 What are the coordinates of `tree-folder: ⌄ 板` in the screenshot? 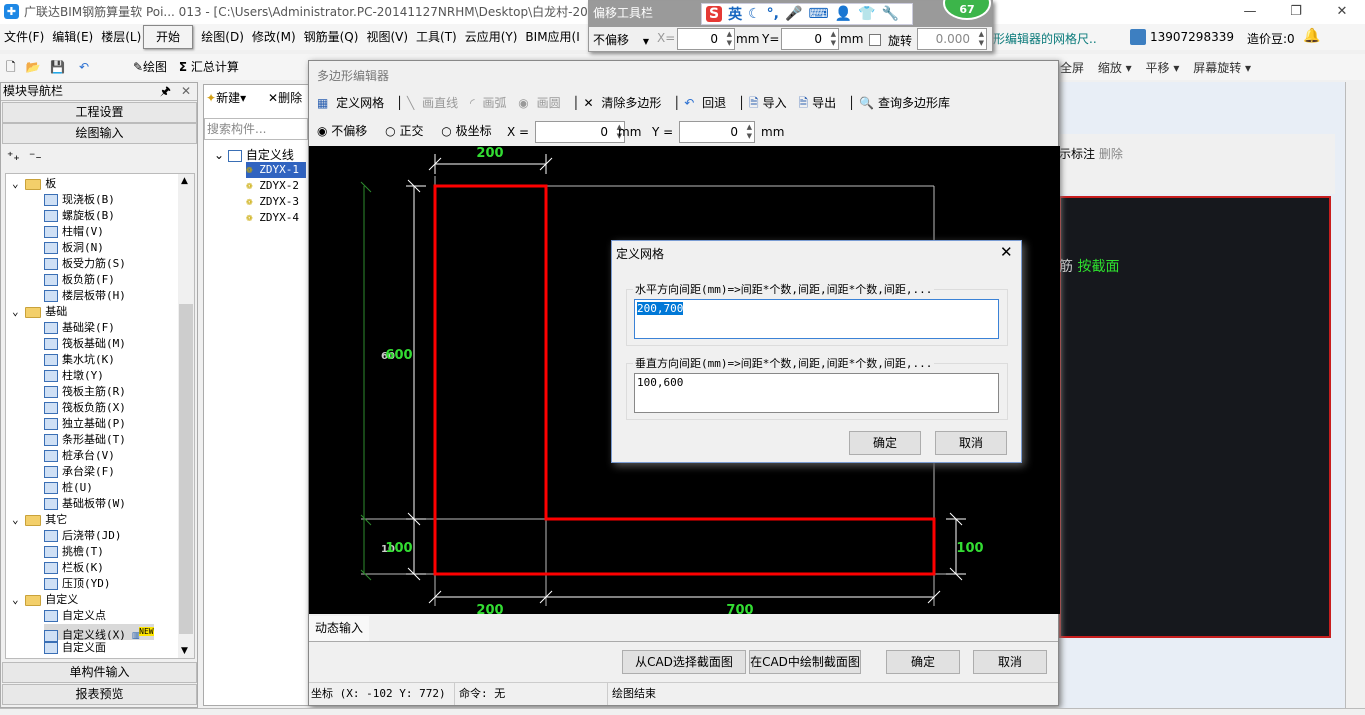 It's located at (34, 184).